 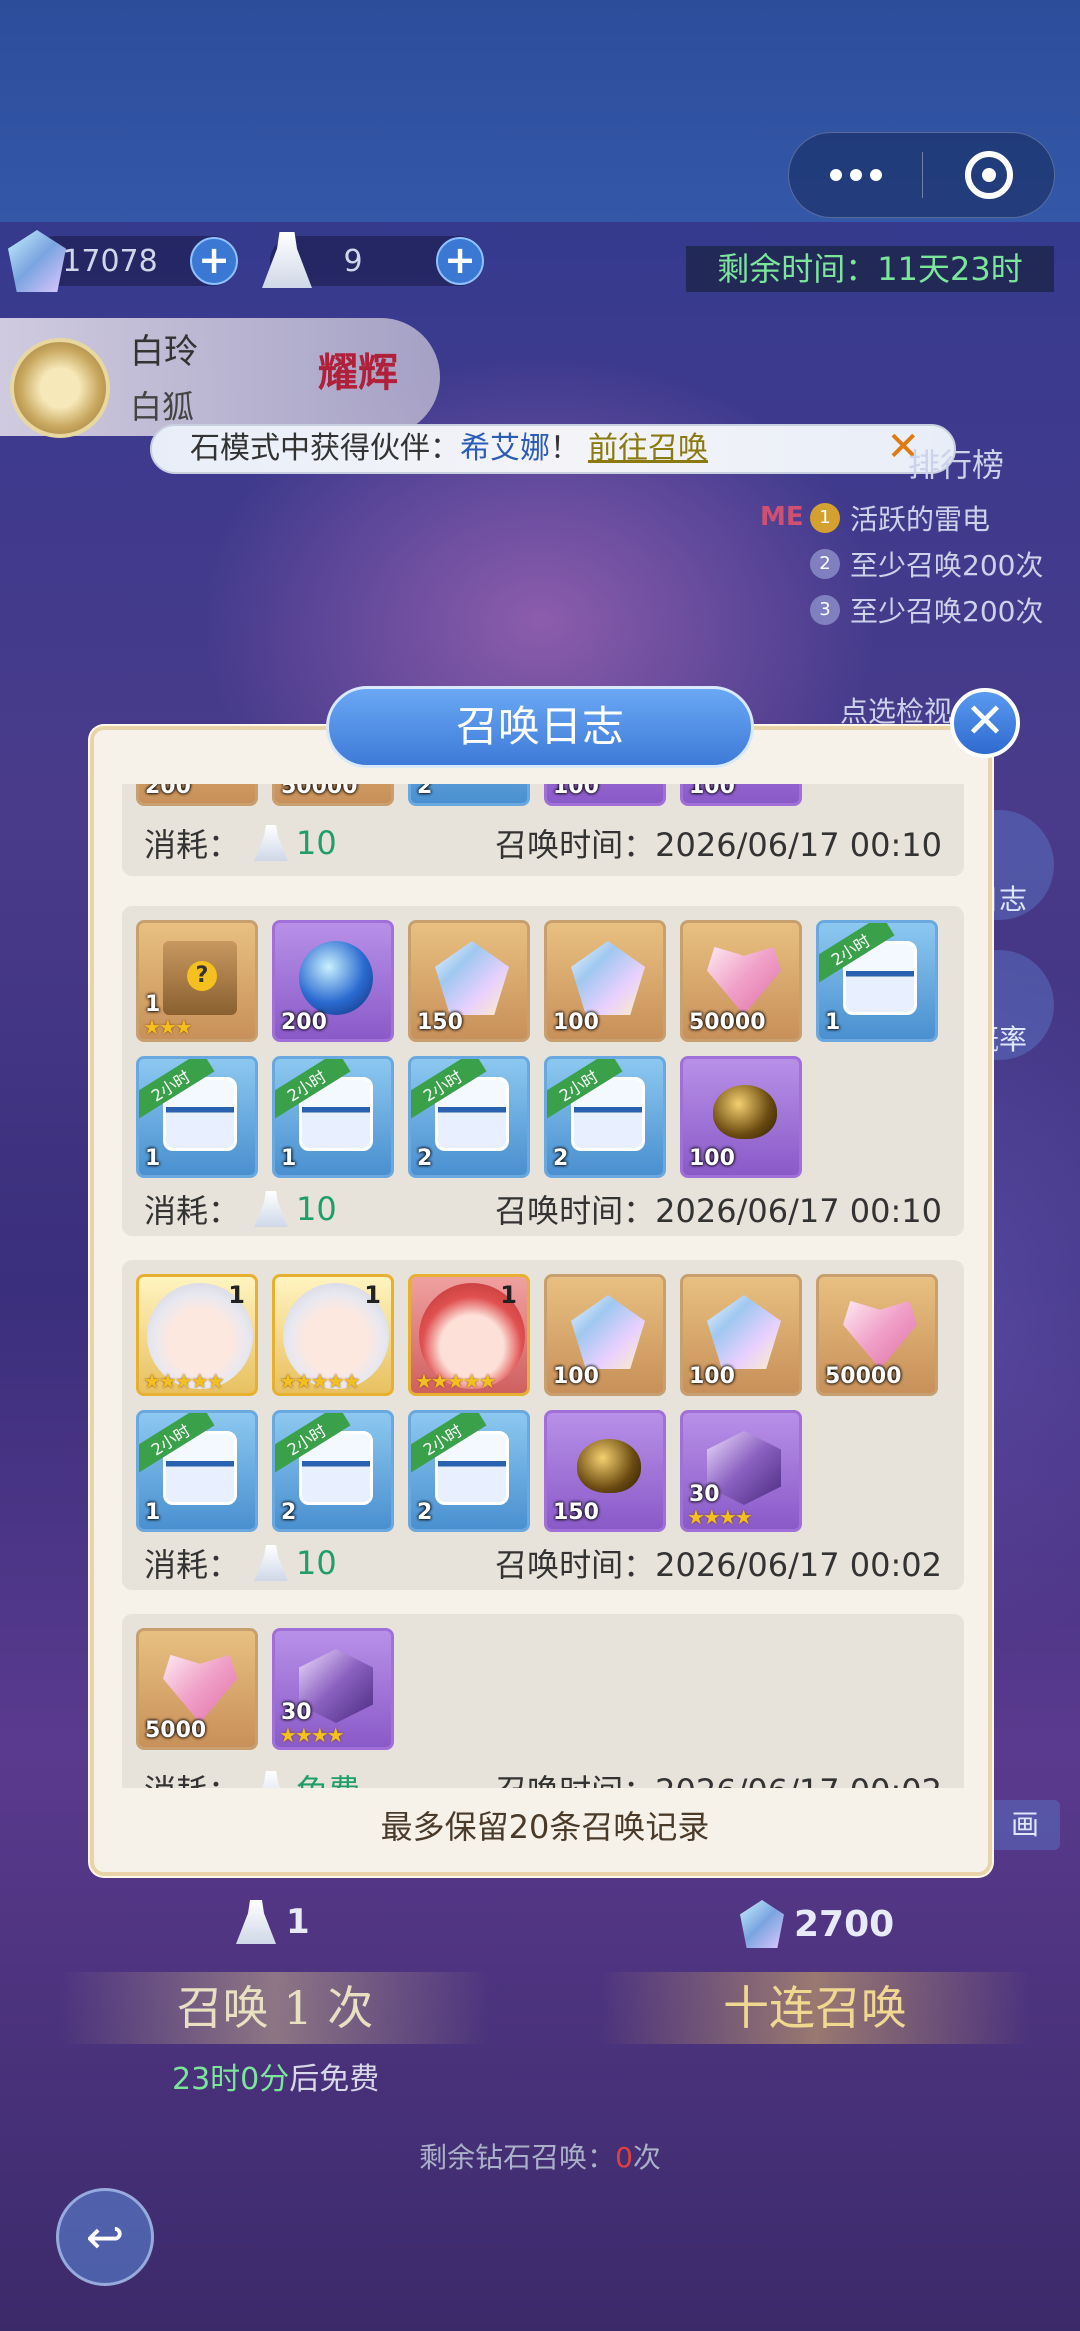 What do you see at coordinates (505, 448) in the screenshot?
I see `notice-partner: 希艾娜` at bounding box center [505, 448].